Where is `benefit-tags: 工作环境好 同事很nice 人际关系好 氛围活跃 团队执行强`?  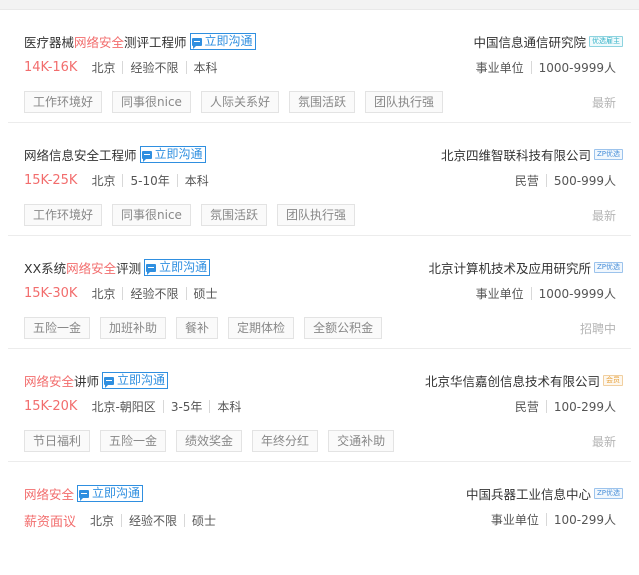 benefit-tags: 工作环境好 同事很nice 人际关系好 氛围活跃 团队执行强 is located at coordinates (238, 102).